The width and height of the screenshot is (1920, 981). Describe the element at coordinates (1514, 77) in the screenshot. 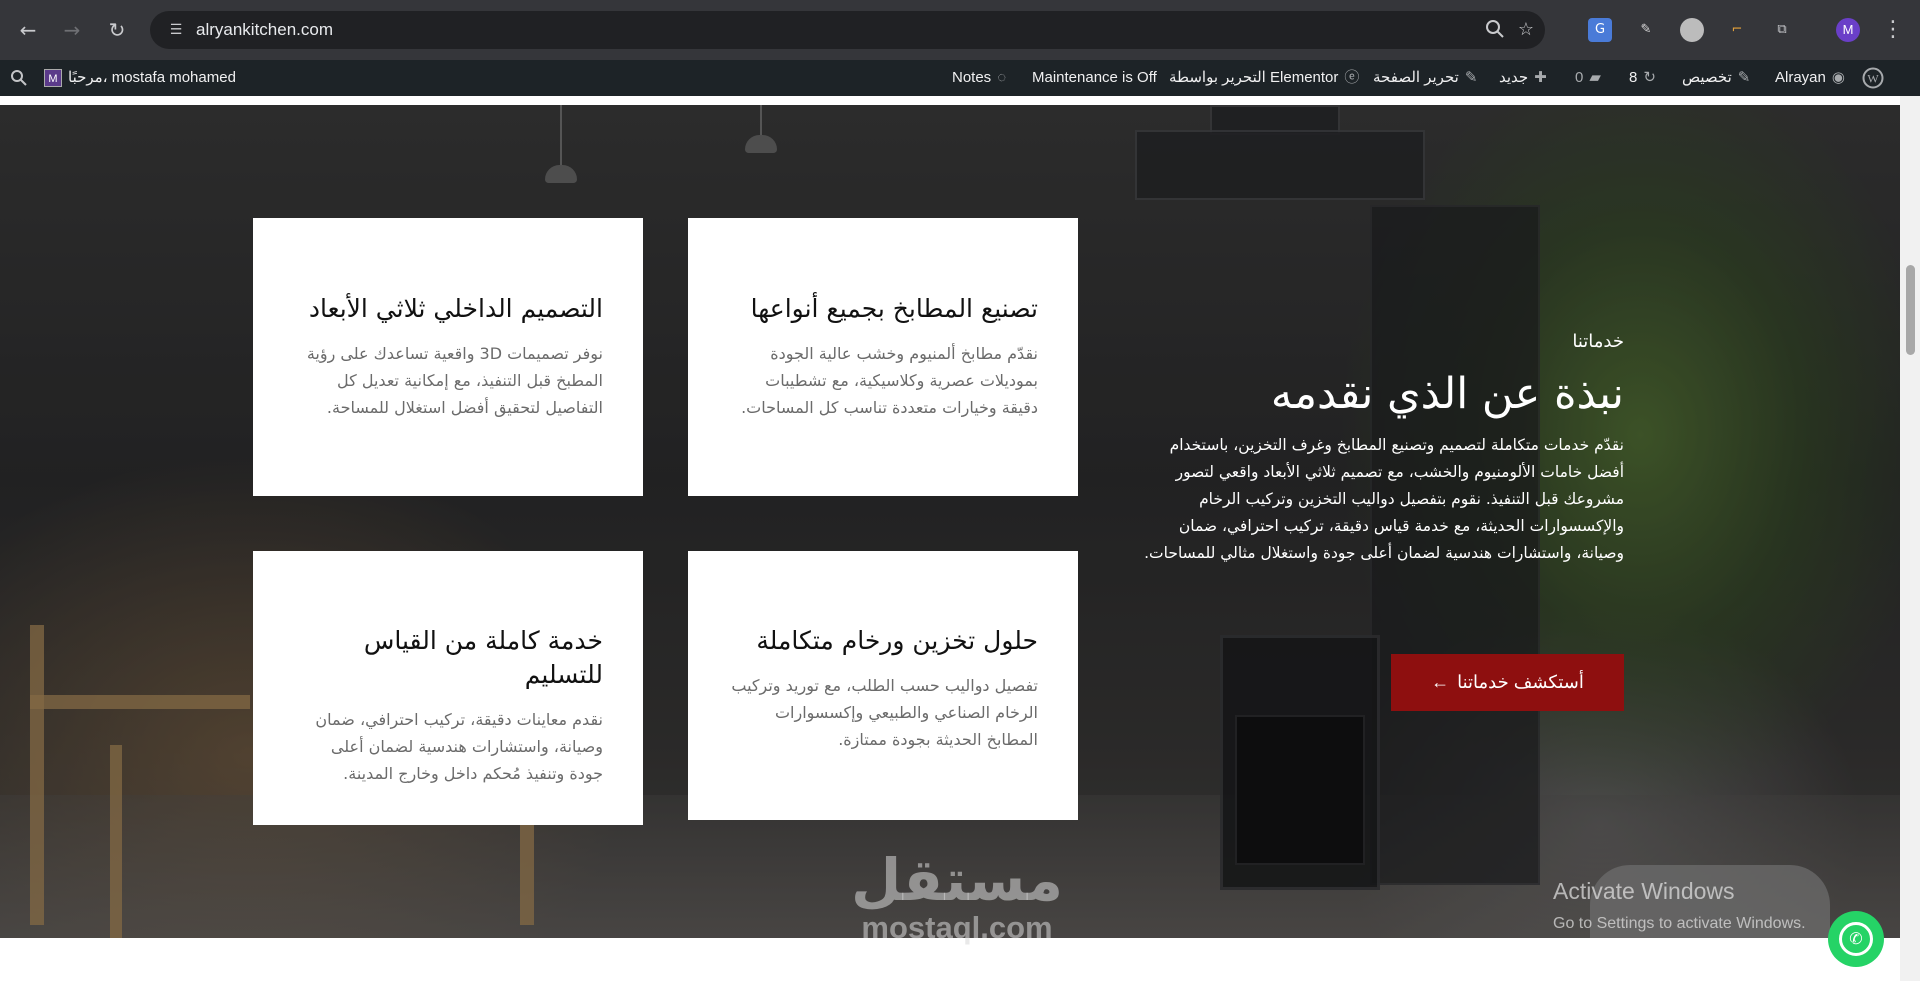

I see `new-label: جديد` at that location.